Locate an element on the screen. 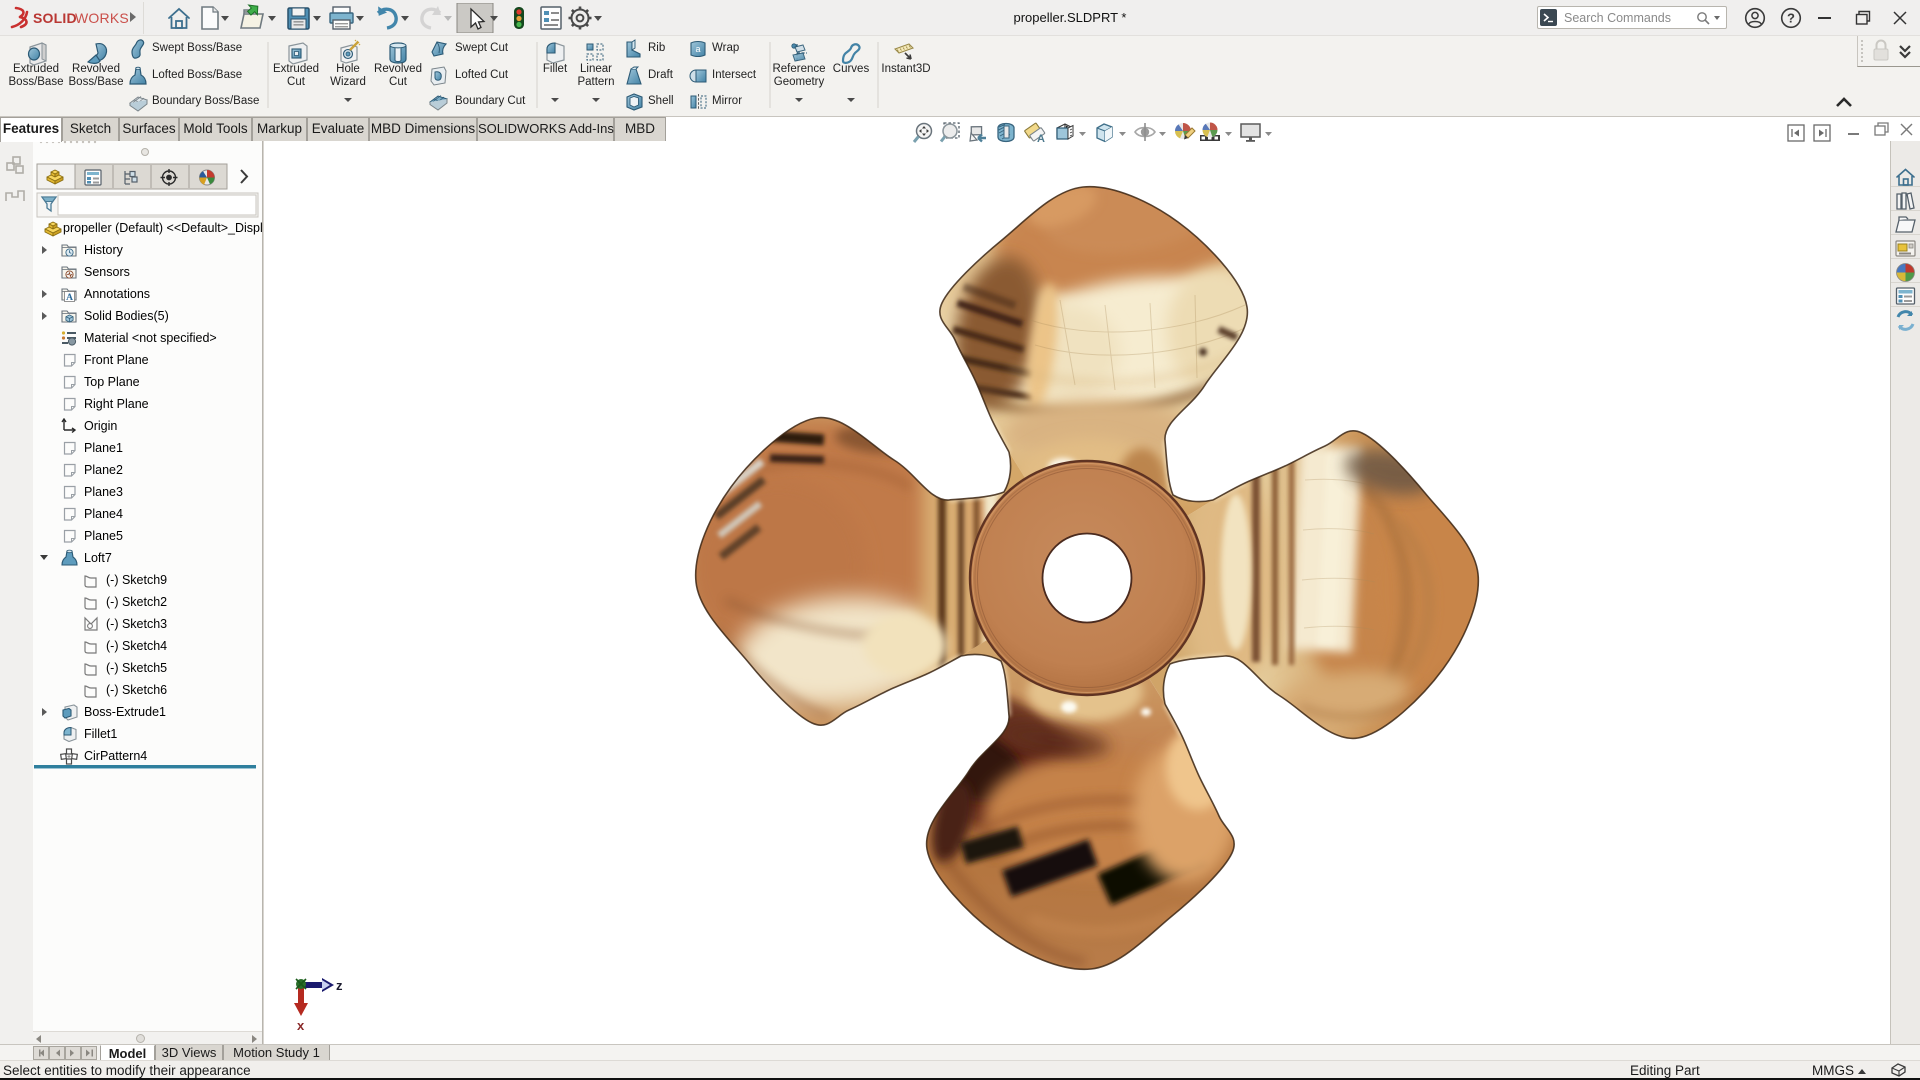 Image resolution: width=1920 pixels, height=1080 pixels. svg-text: A is located at coordinates (69, 297).